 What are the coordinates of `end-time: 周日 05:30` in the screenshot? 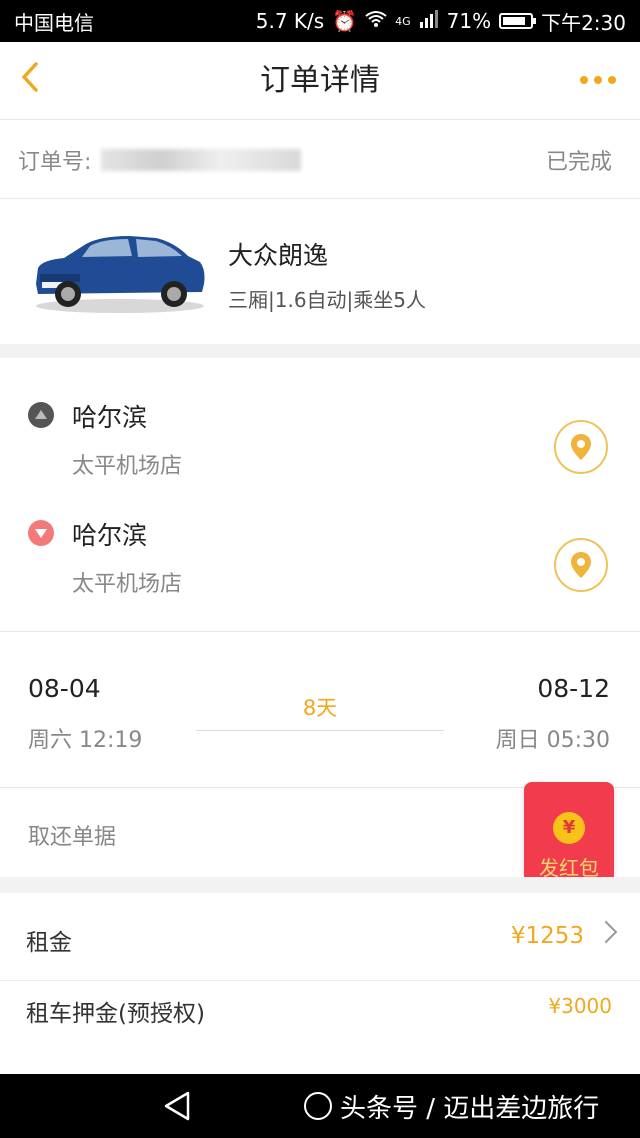 It's located at (552, 740).